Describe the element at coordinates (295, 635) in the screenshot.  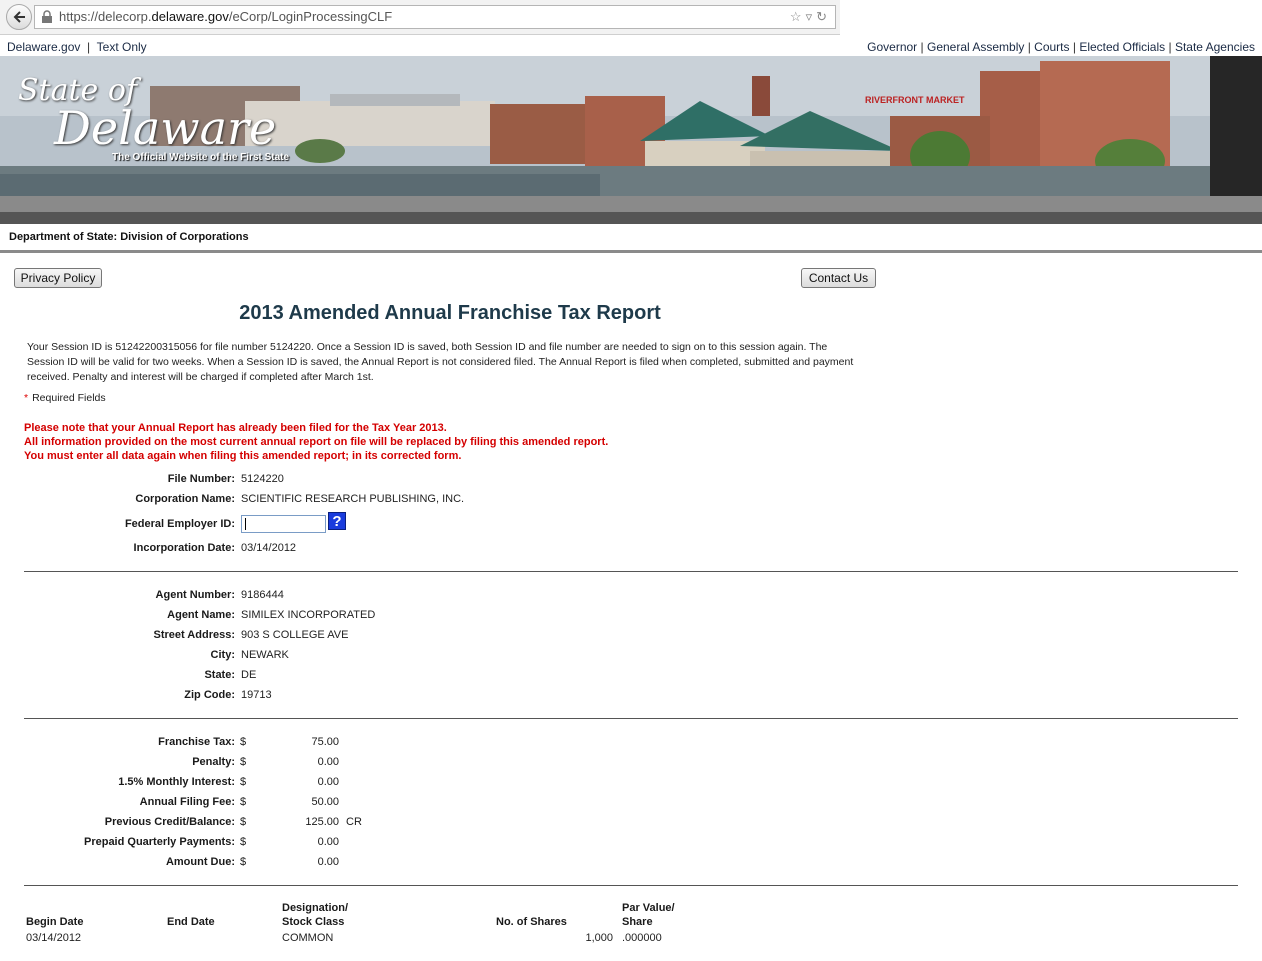
I see `street-value: 903 S COLLEGE AVE` at that location.